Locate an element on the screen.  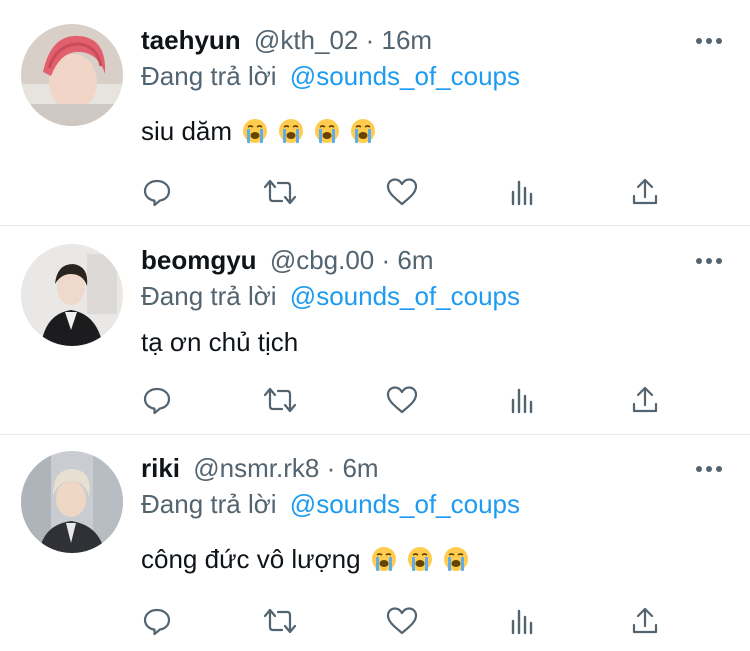
tweet-header: taehyun @kth_02 · 16m is located at coordinates (286, 40).